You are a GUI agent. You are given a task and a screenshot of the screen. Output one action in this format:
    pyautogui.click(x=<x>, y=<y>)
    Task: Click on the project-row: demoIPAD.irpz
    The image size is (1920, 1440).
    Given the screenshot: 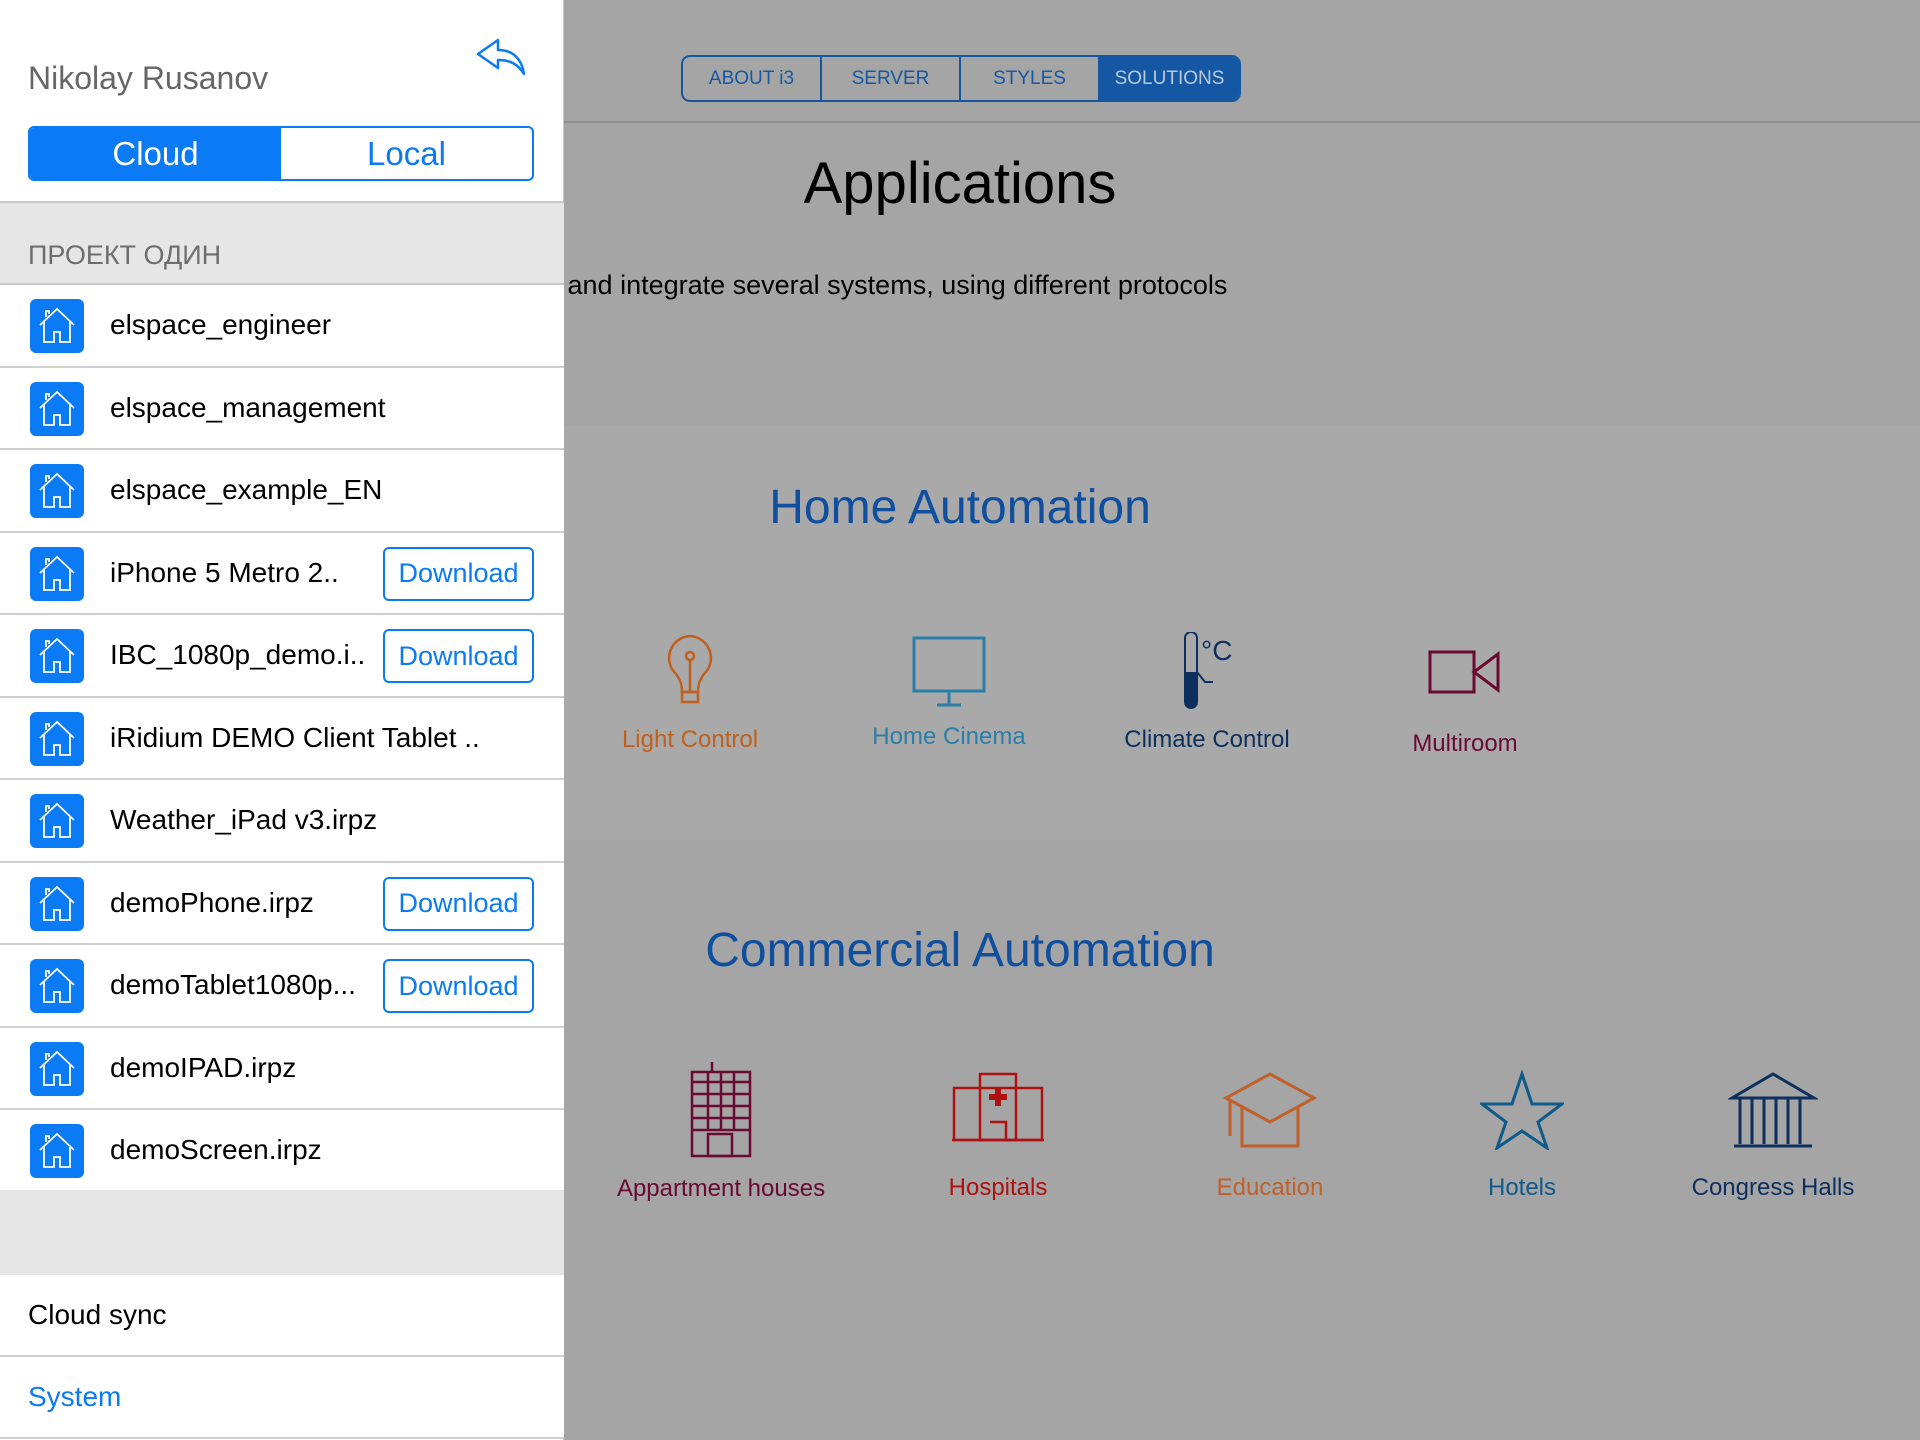 What is the action you would take?
    pyautogui.click(x=282, y=1068)
    